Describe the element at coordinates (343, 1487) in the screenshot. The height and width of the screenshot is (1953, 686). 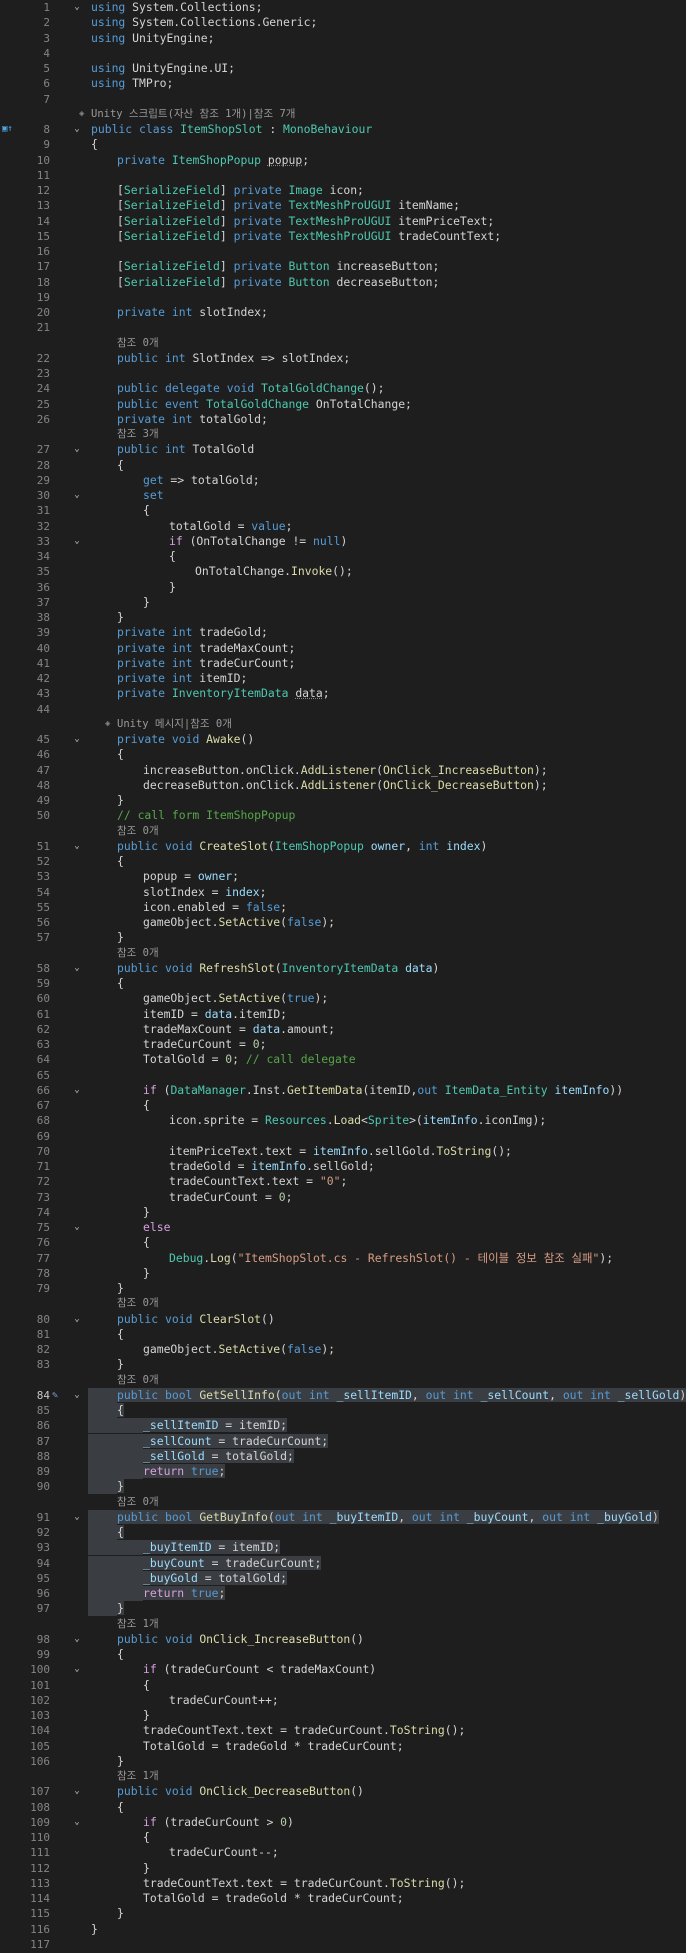
I see `code-line: 90}` at that location.